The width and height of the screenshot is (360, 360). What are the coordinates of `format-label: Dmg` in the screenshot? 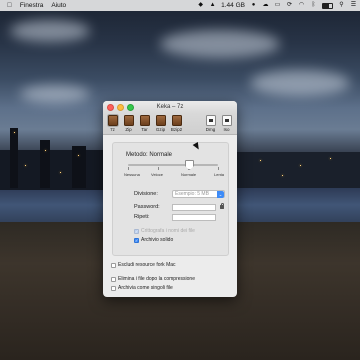 It's located at (210, 129).